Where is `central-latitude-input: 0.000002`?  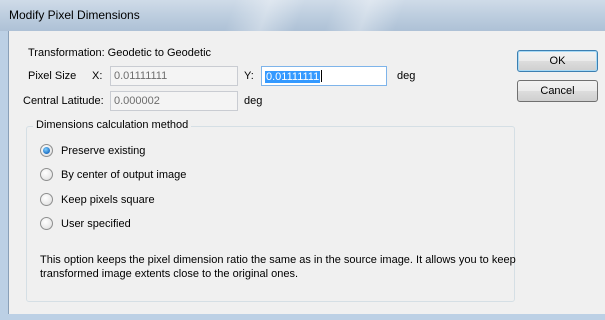 central-latitude-input: 0.000002 is located at coordinates (174, 101).